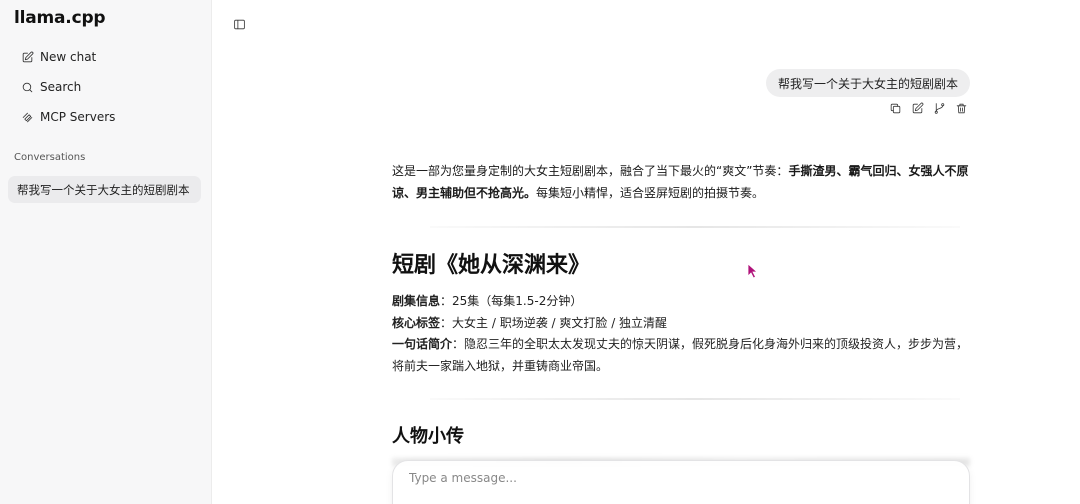 Image resolution: width=1080 pixels, height=504 pixels. I want to click on sidebar-toggle-icon, so click(239, 25).